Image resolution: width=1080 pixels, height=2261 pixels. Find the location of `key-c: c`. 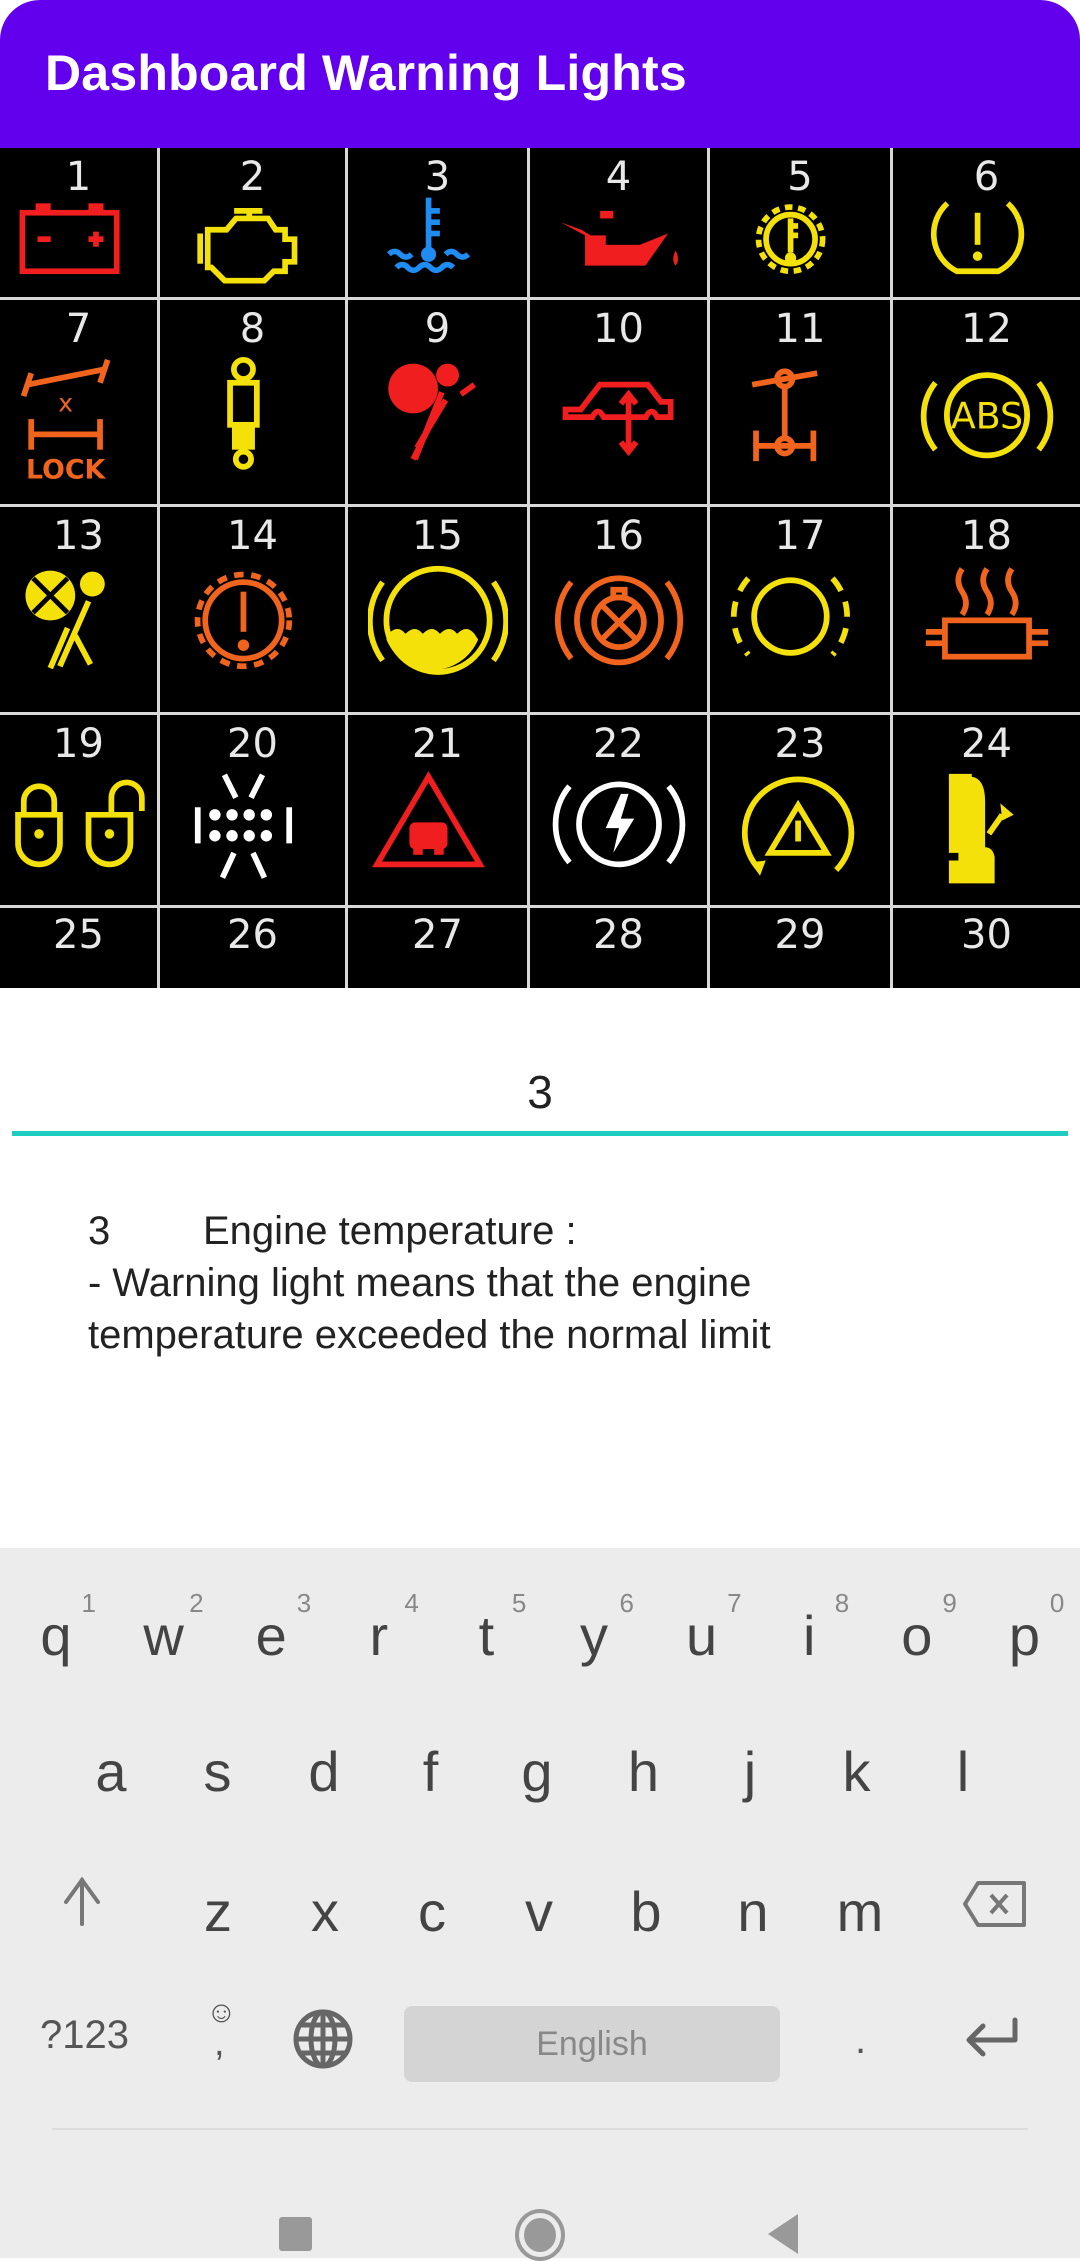

key-c: c is located at coordinates (432, 1898).